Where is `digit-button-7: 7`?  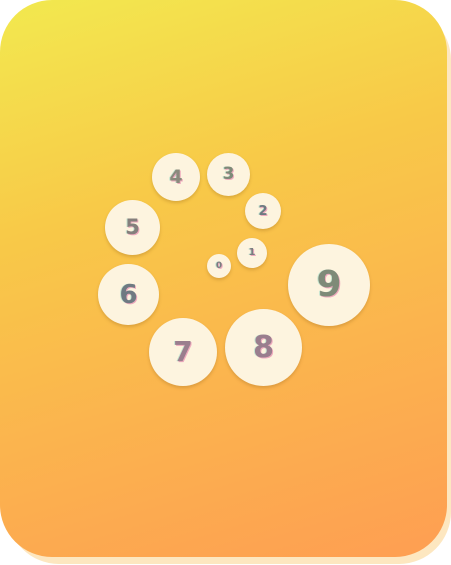
digit-button-7: 7 is located at coordinates (183, 352).